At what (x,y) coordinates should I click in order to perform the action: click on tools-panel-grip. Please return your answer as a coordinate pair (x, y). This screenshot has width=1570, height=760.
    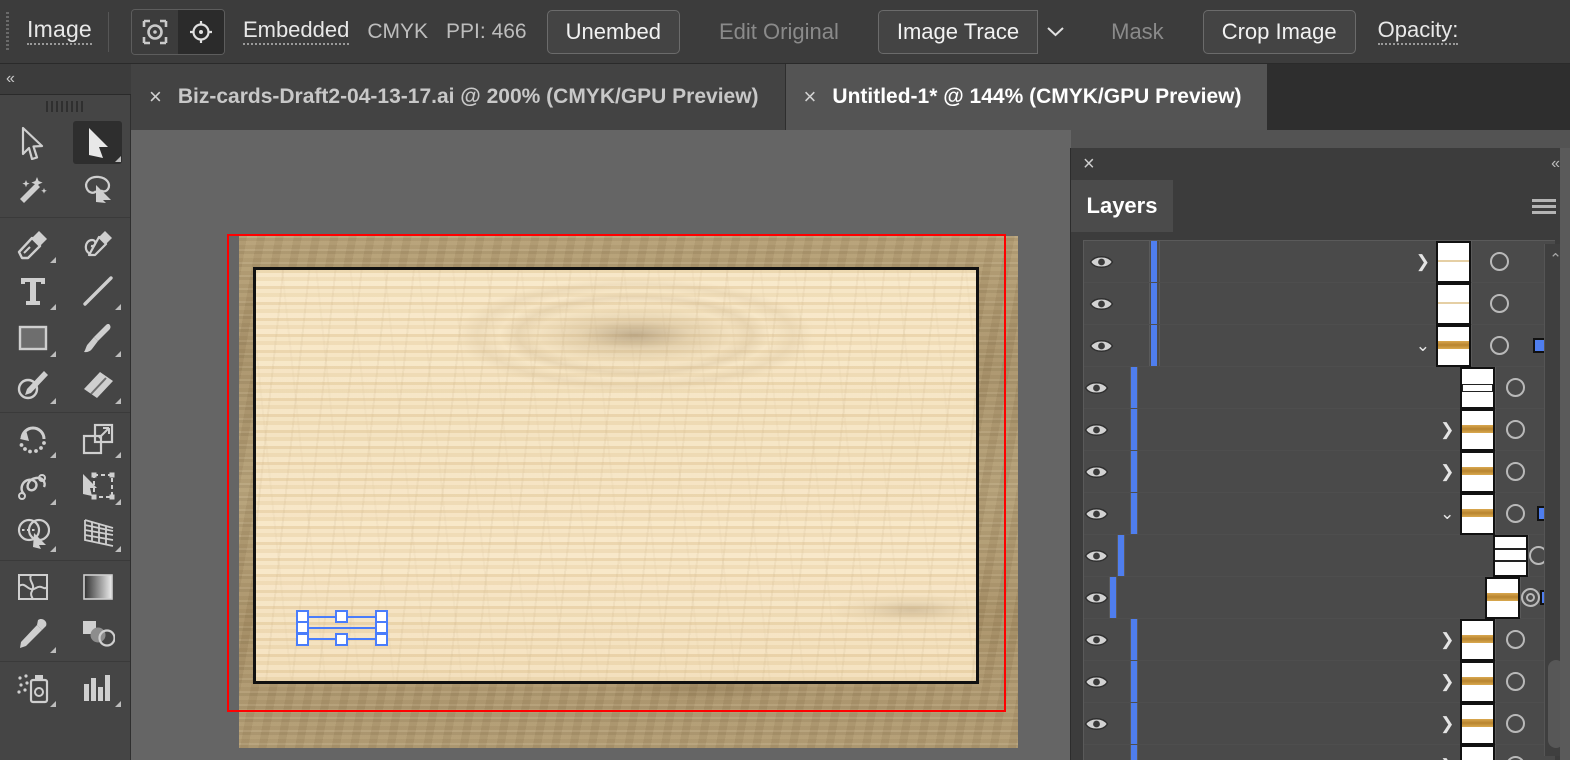
    Looking at the image, I should click on (65, 106).